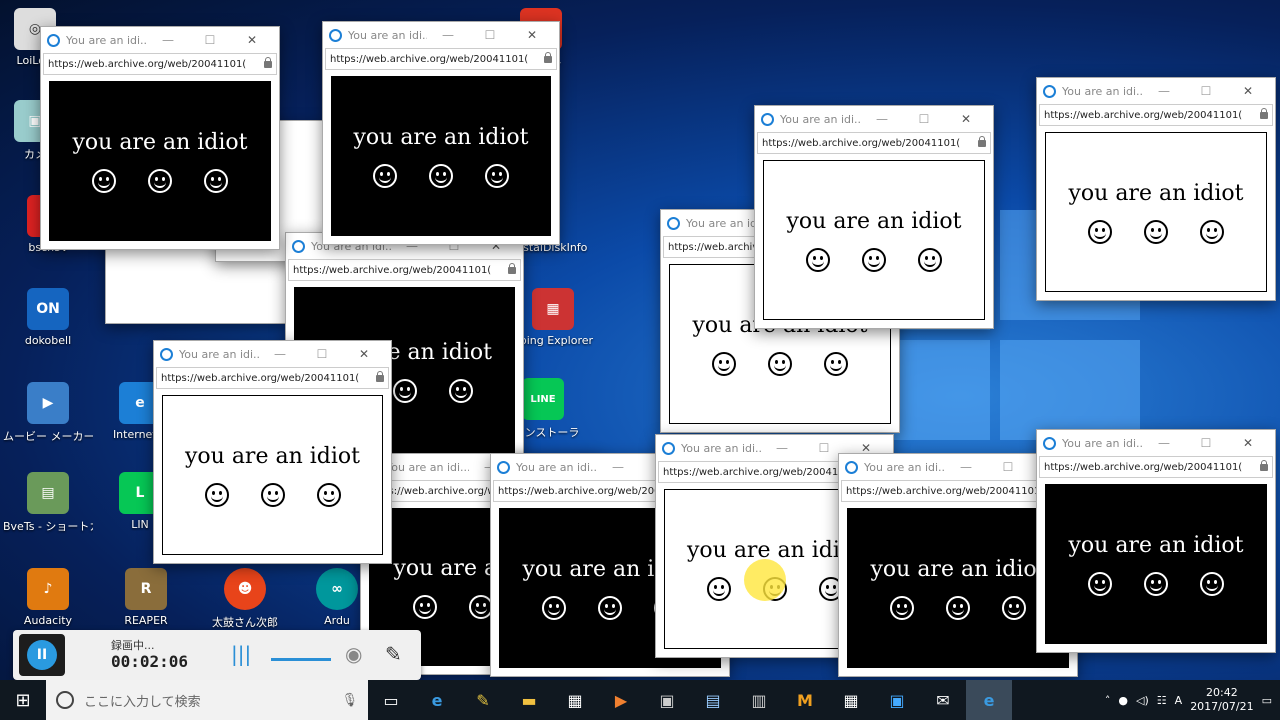 This screenshot has width=1280, height=720. What do you see at coordinates (245, 599) in the screenshot?
I see `desktop-icon-taiko: ☻ 太鼓さん次郎` at bounding box center [245, 599].